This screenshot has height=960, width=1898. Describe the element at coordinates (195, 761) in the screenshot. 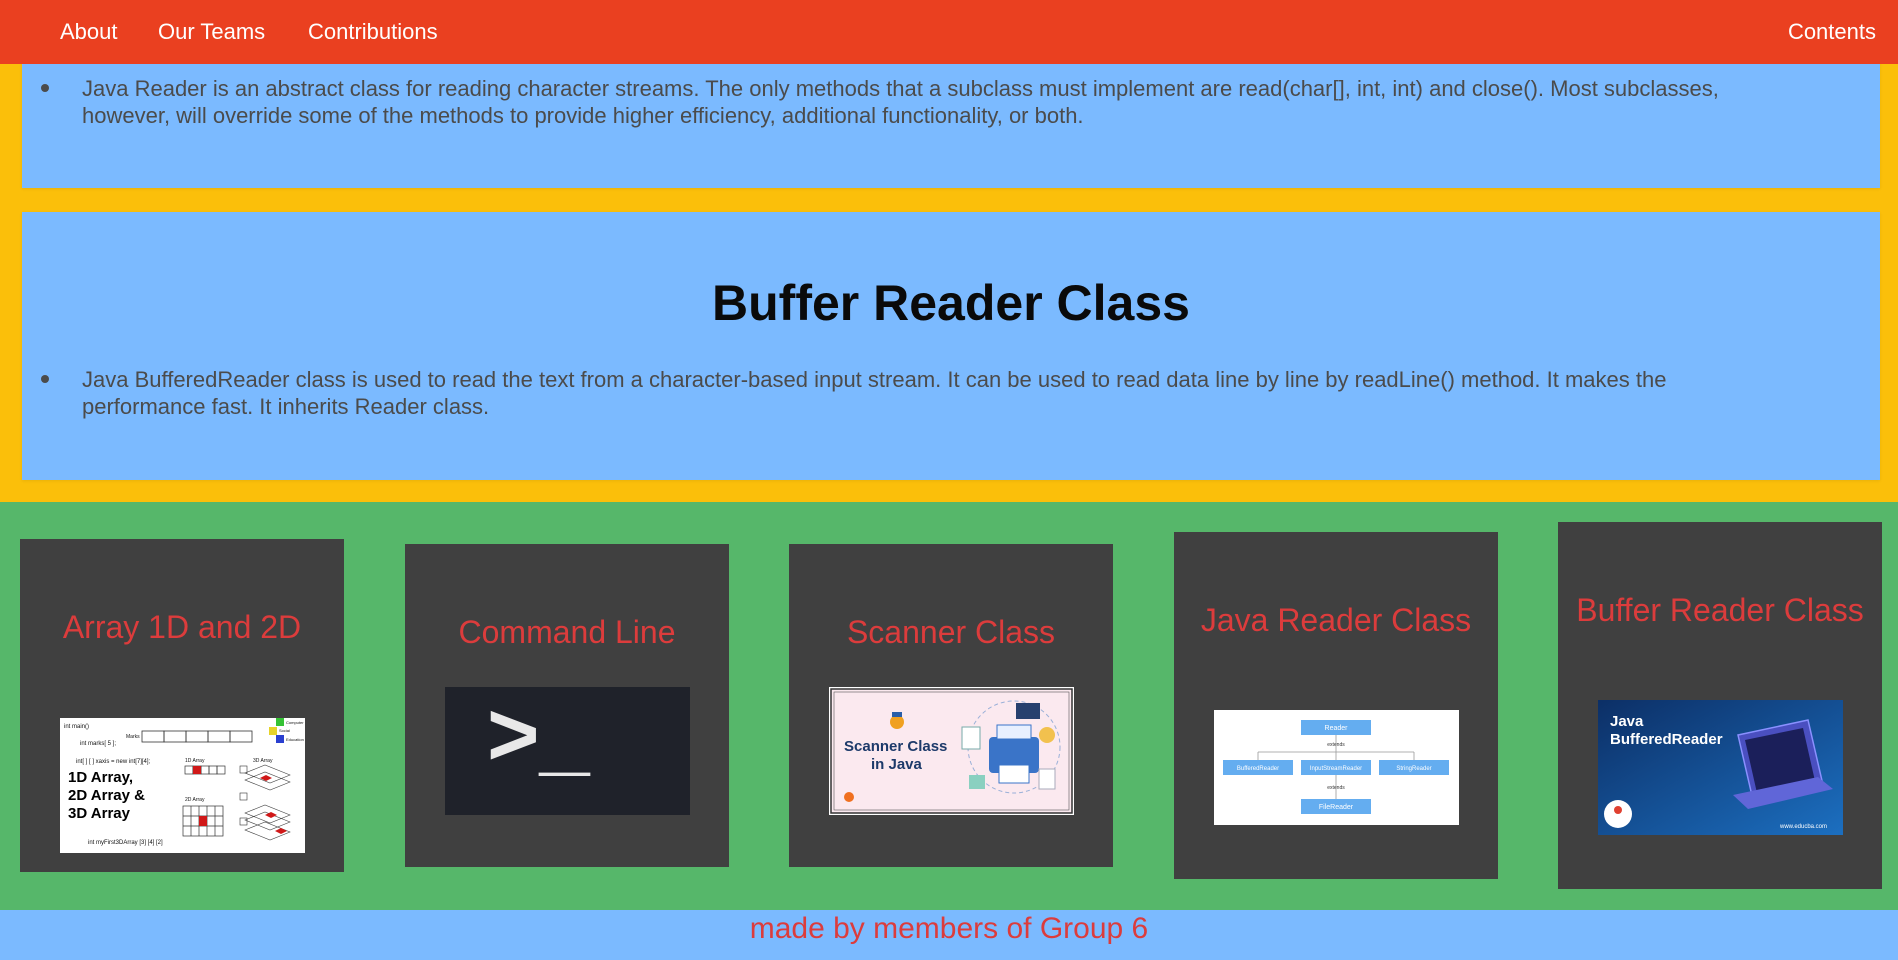

I see `label-1d: 1D Array` at that location.